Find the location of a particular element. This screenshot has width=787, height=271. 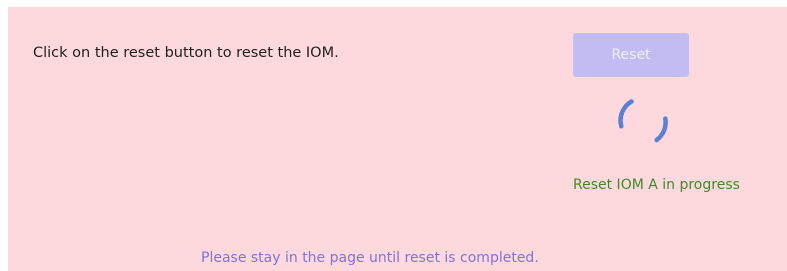

reset-button: Reset is located at coordinates (631, 55).